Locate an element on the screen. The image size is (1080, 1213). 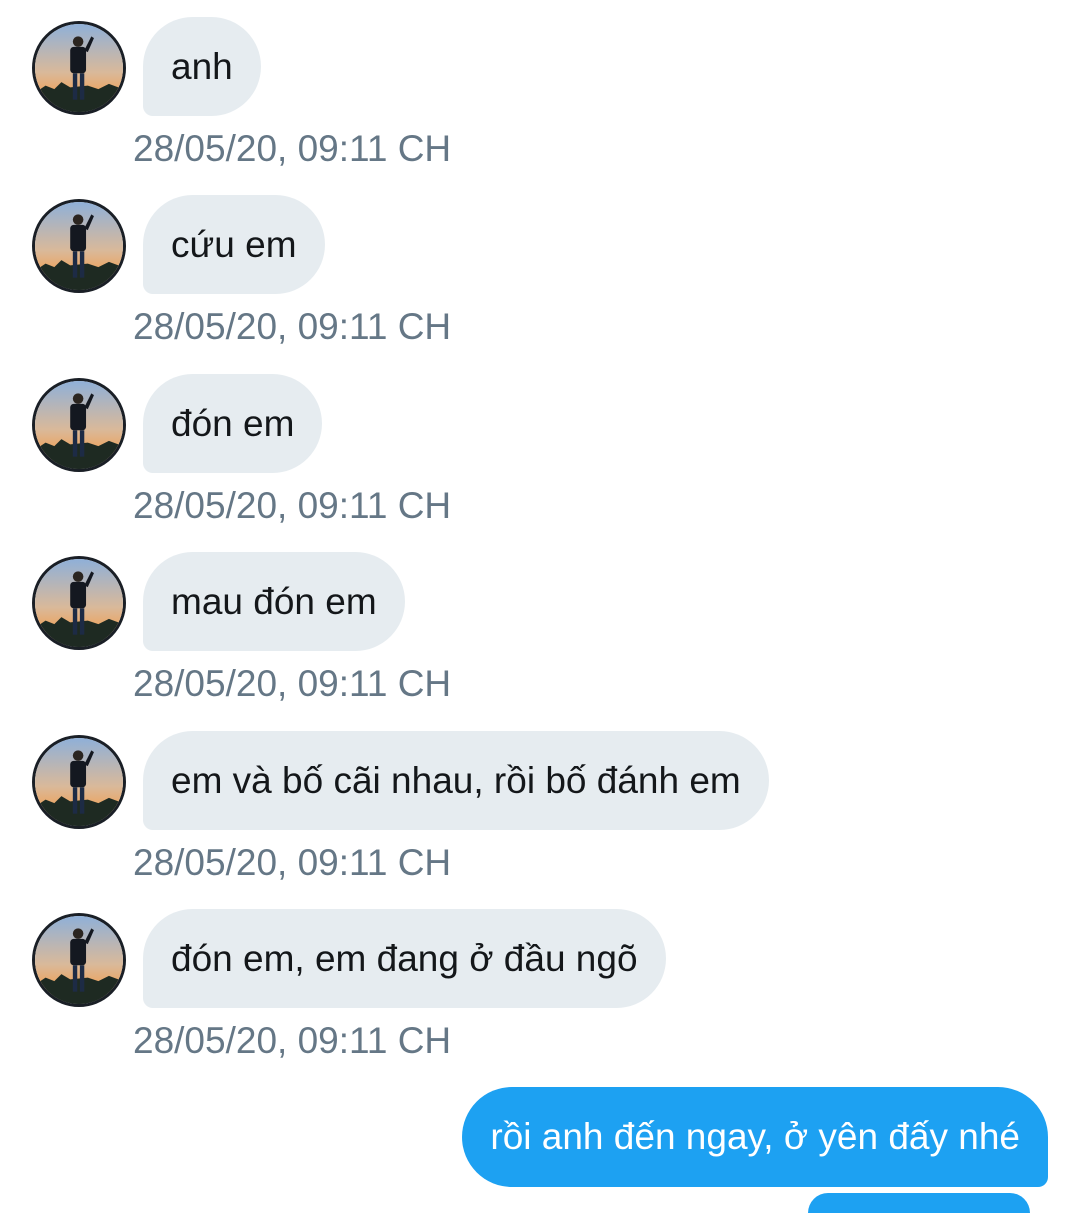
outgoing-message-bubble: rồi anh đến ngay, ở yên đấy nhé is located at coordinates (755, 1137).